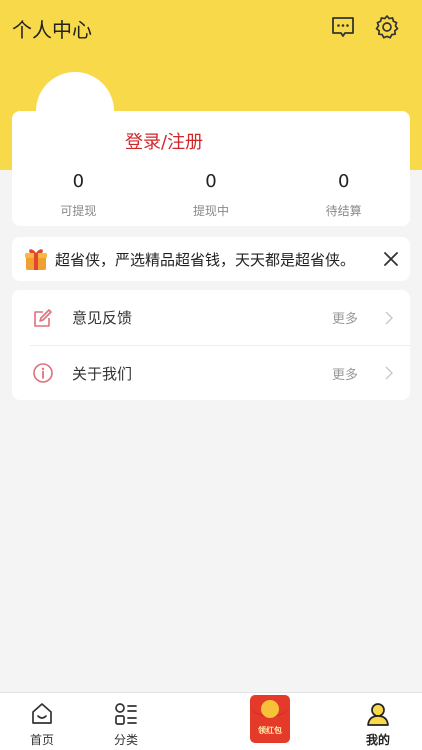 The width and height of the screenshot is (422, 750). I want to click on coin-icon, so click(270, 709).